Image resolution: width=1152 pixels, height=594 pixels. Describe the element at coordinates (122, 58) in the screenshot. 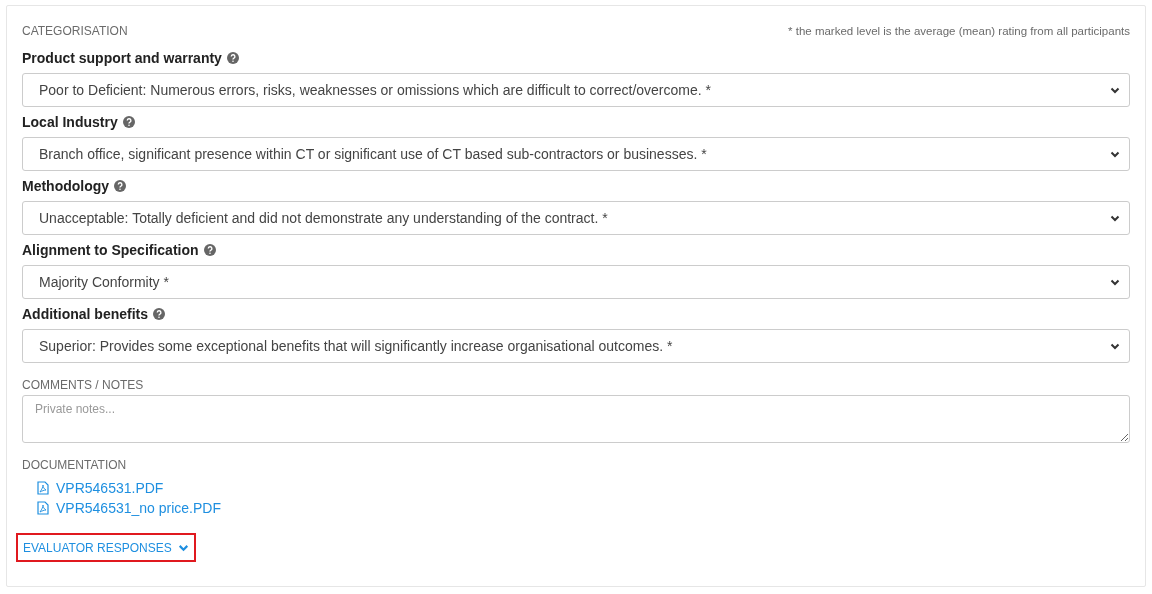

I see `criterion-label: Product support and warranty` at that location.